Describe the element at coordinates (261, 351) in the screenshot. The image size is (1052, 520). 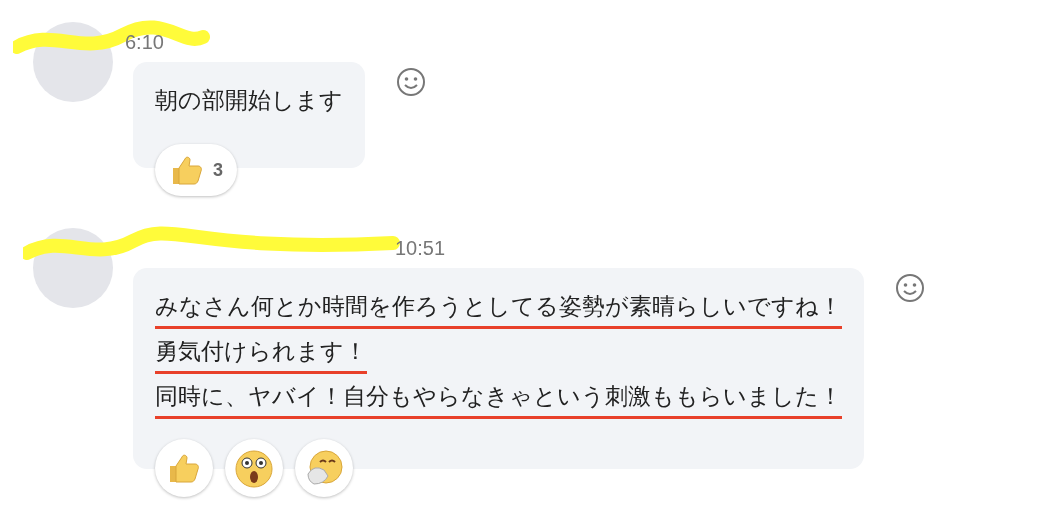
I see `message-text: 勇気付けられます！` at that location.